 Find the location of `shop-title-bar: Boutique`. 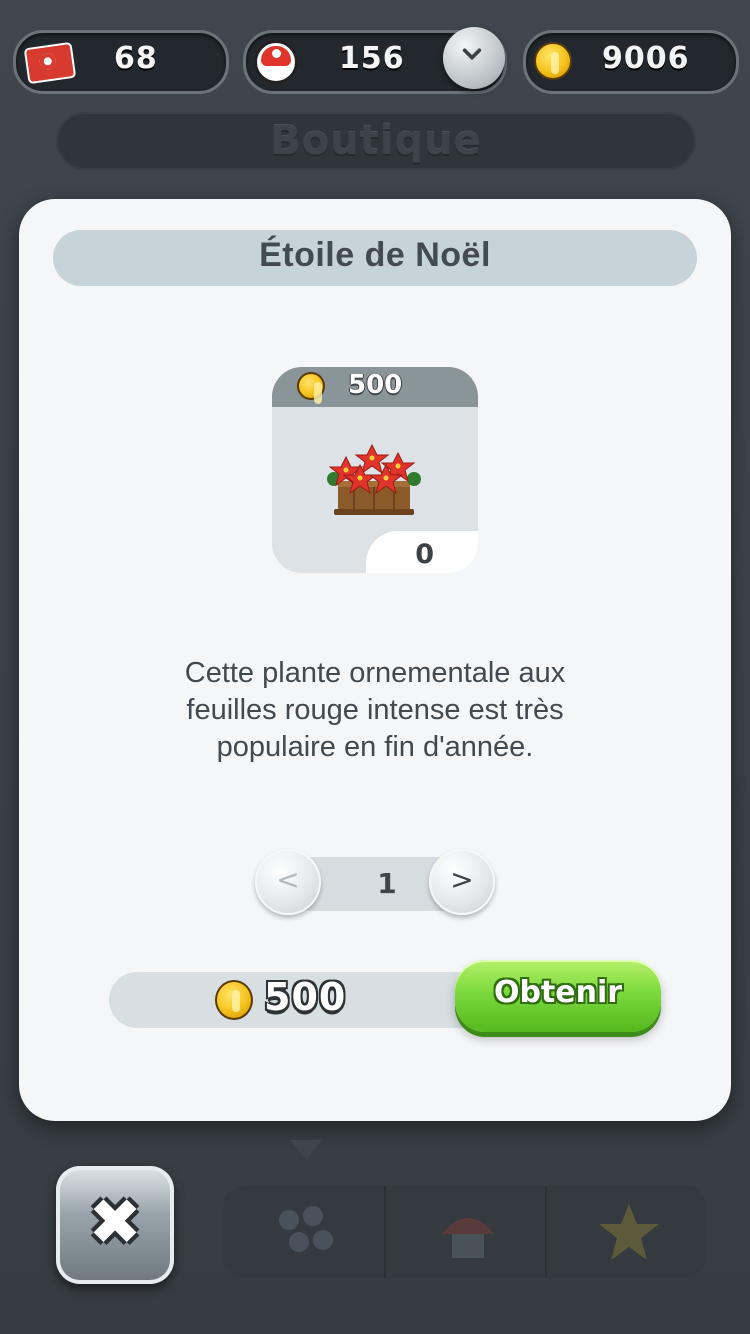

shop-title-bar: Boutique is located at coordinates (376, 141).